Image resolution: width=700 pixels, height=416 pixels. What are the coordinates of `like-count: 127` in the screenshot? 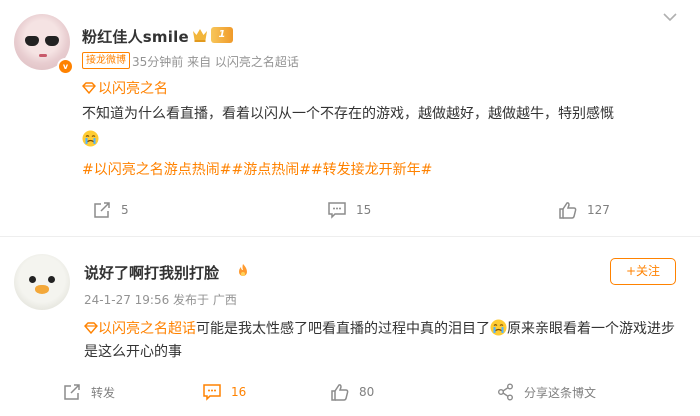 It's located at (598, 210).